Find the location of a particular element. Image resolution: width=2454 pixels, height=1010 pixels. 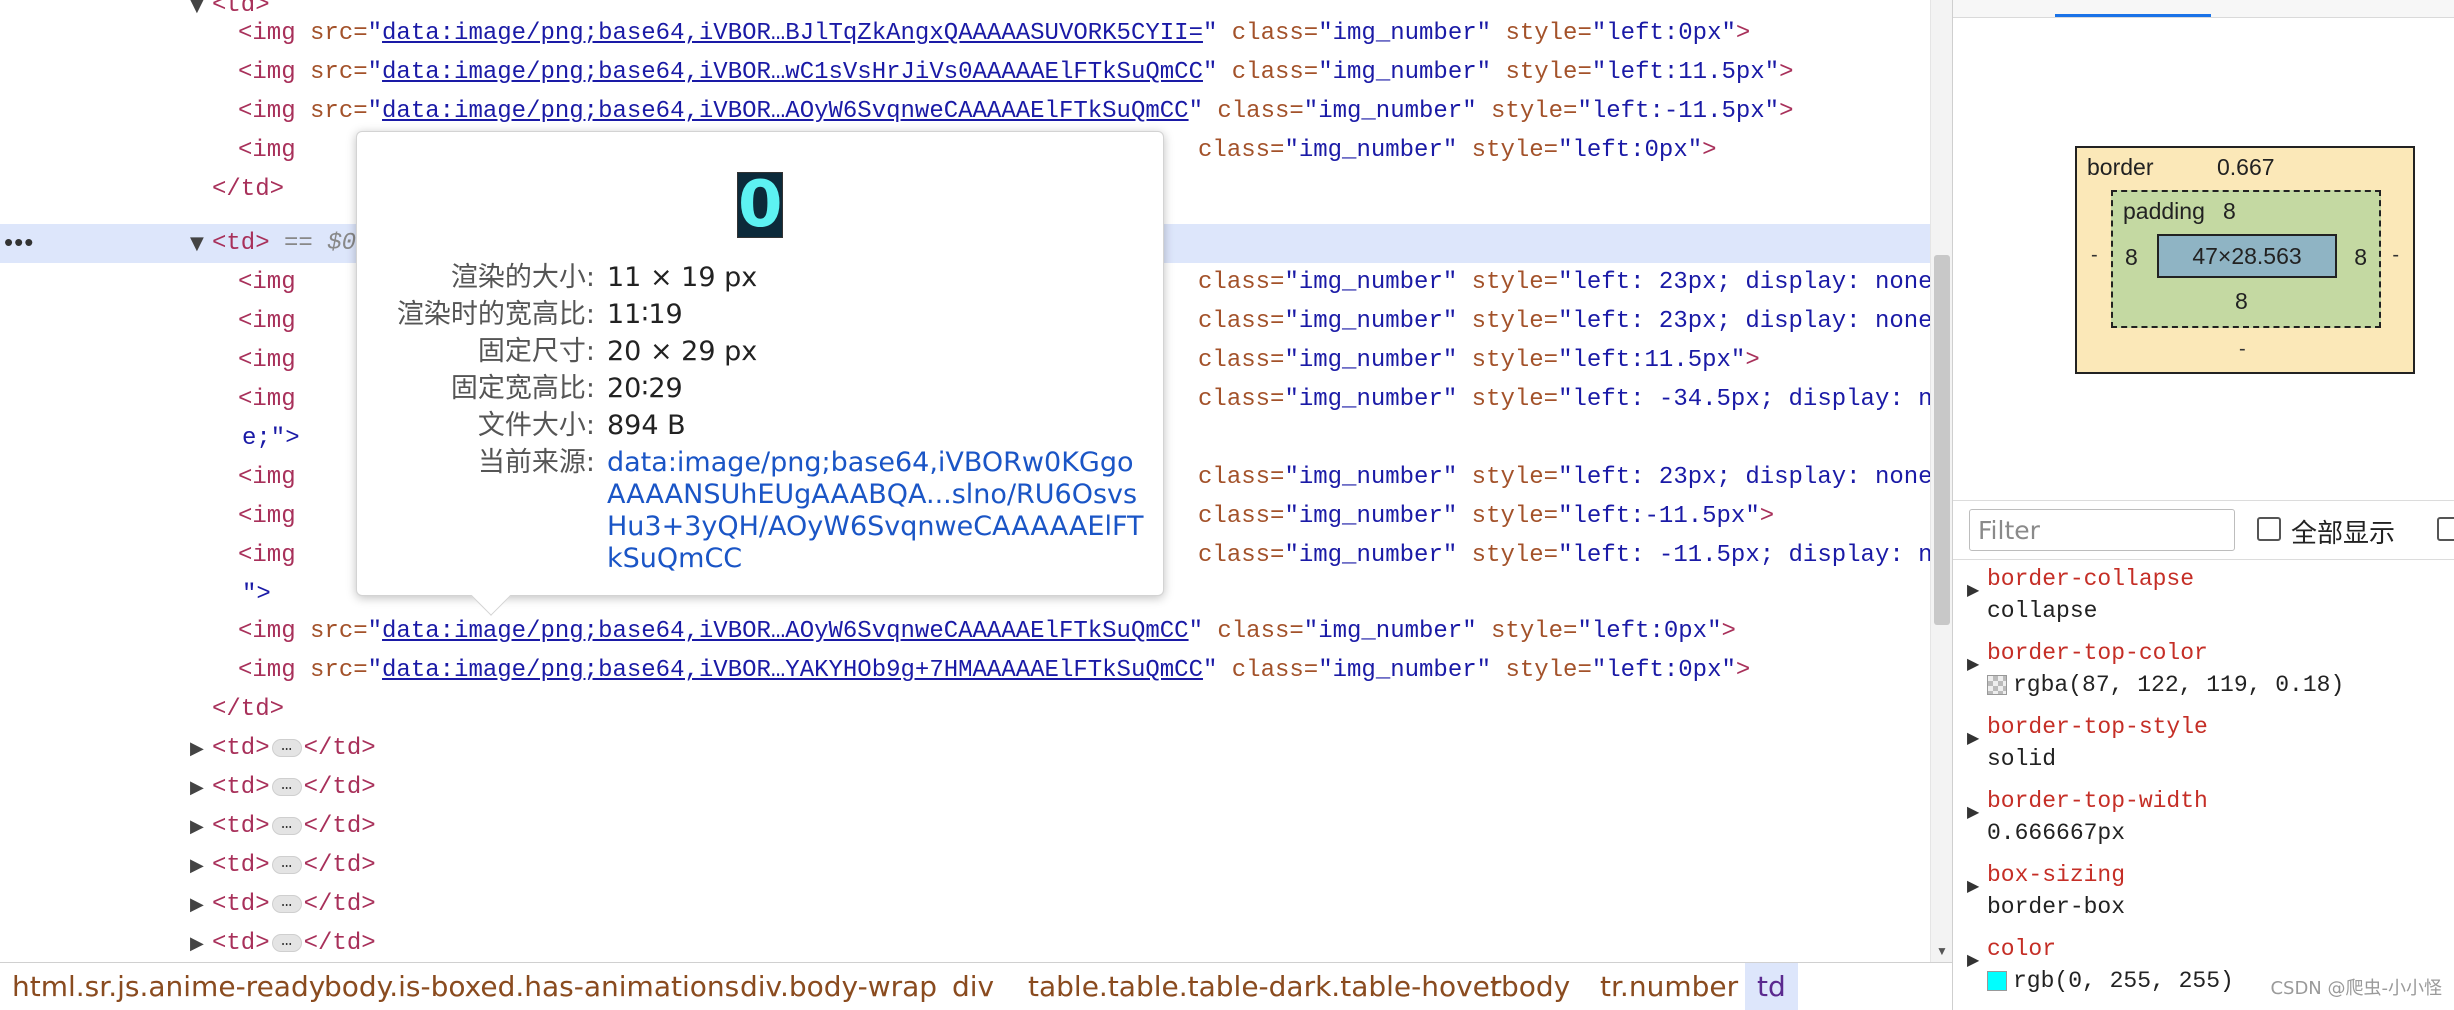

group-checkbox is located at coordinates (2445, 529).